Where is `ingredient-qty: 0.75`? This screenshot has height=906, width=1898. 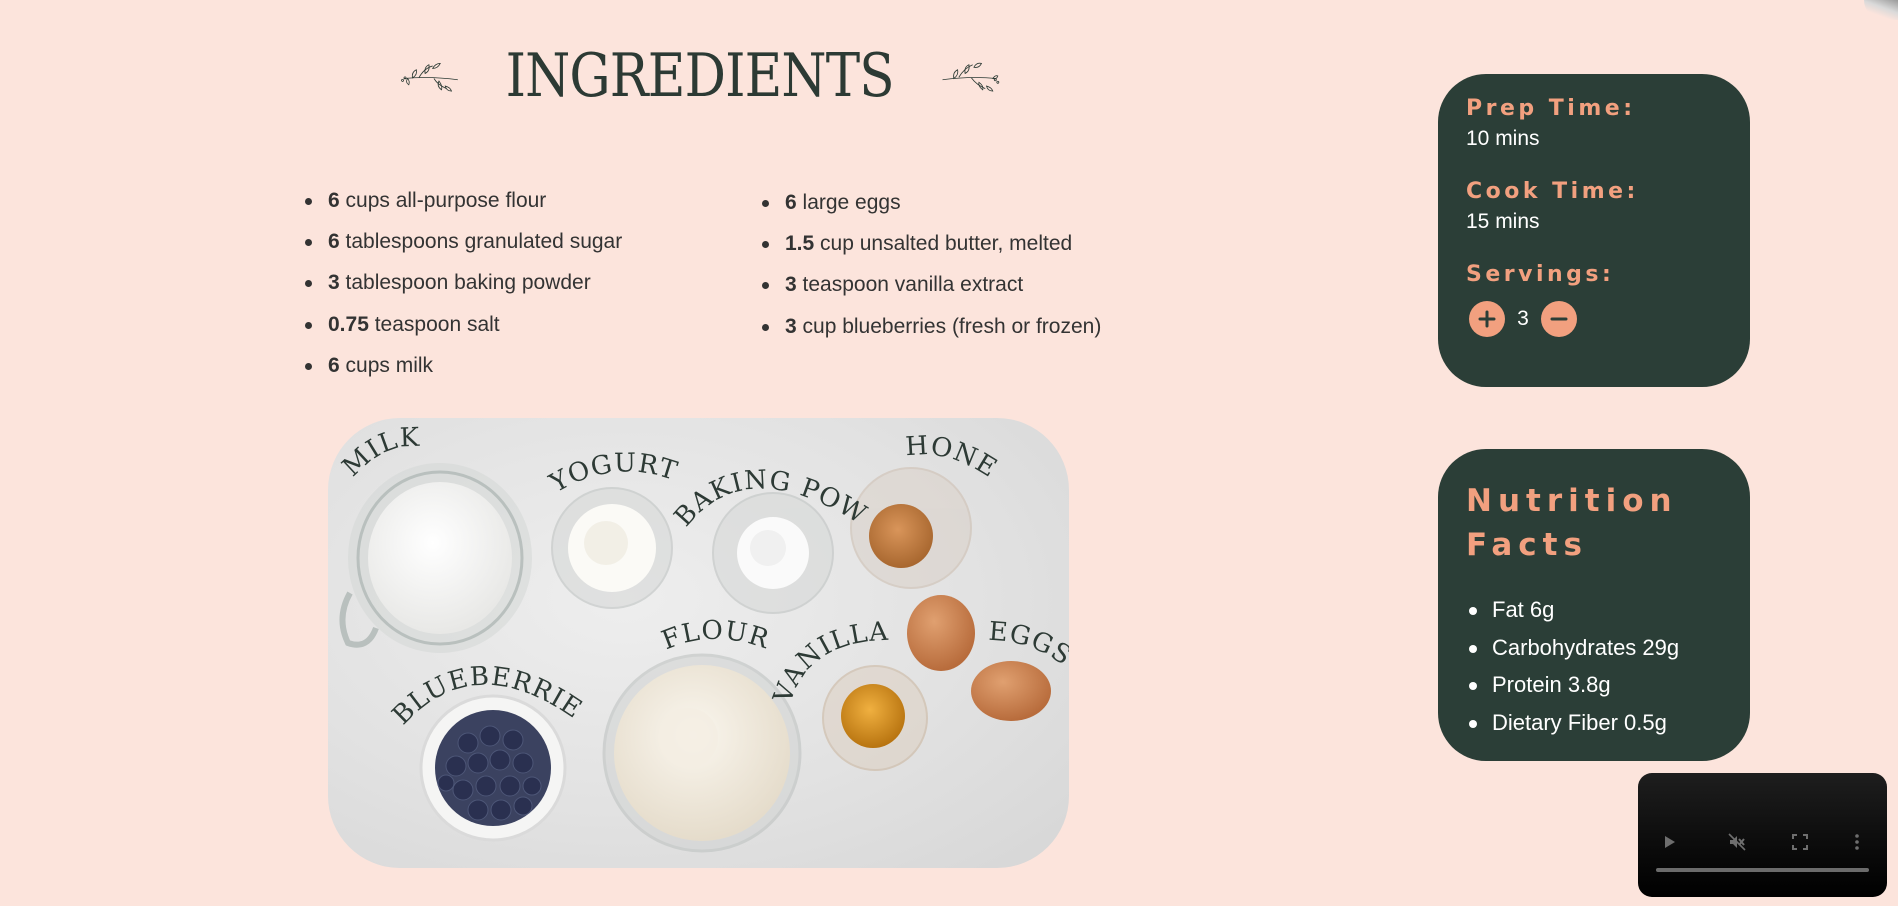 ingredient-qty: 0.75 is located at coordinates (348, 324).